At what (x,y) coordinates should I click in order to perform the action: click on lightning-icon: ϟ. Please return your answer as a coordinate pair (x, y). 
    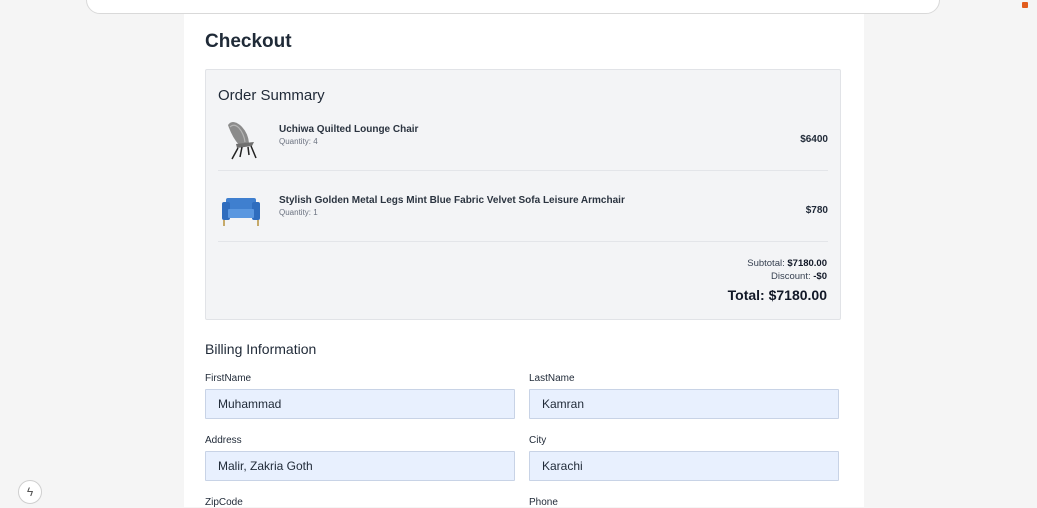
    Looking at the image, I should click on (30, 492).